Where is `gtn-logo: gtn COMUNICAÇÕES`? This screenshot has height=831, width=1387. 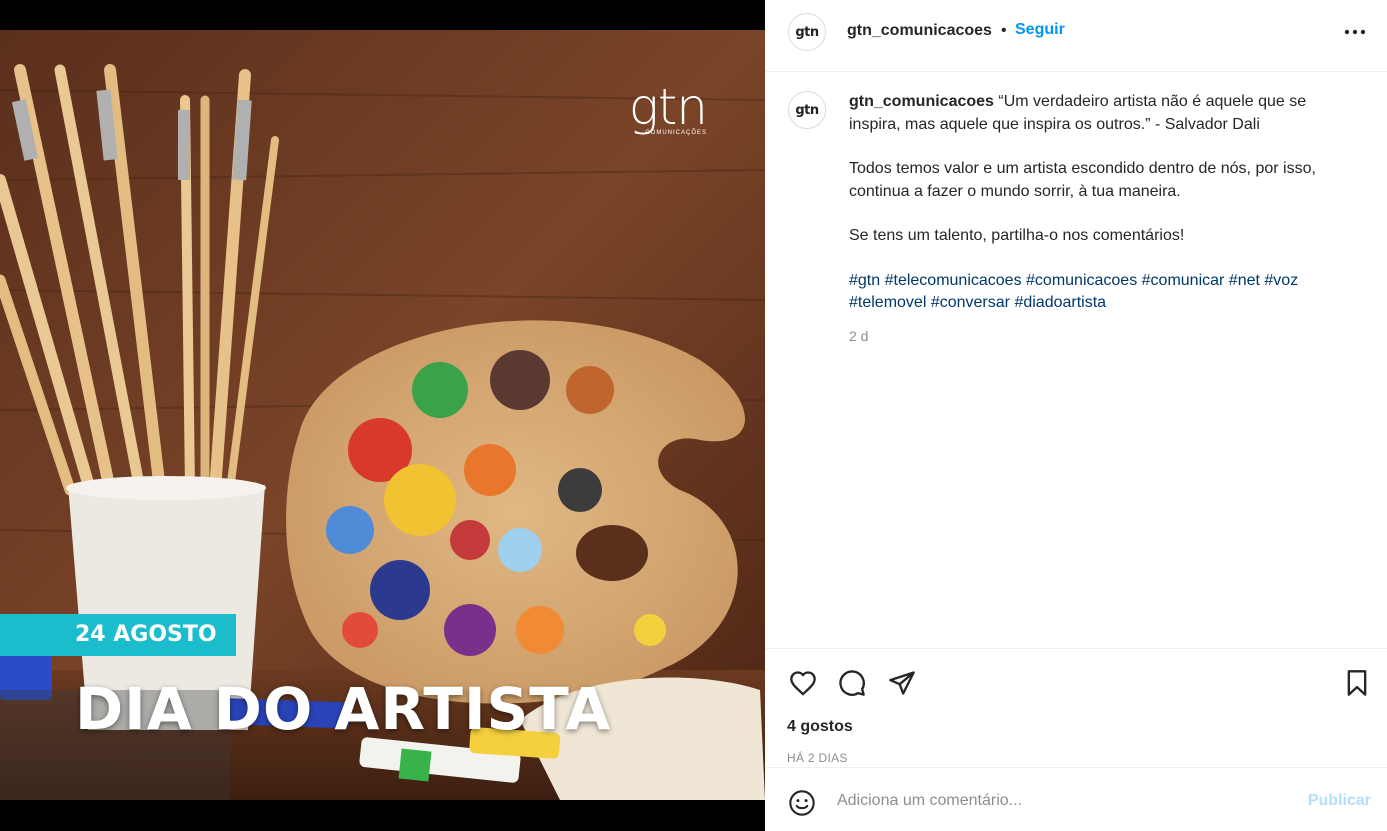 gtn-logo: gtn COMUNICAÇÕES is located at coordinates (668, 107).